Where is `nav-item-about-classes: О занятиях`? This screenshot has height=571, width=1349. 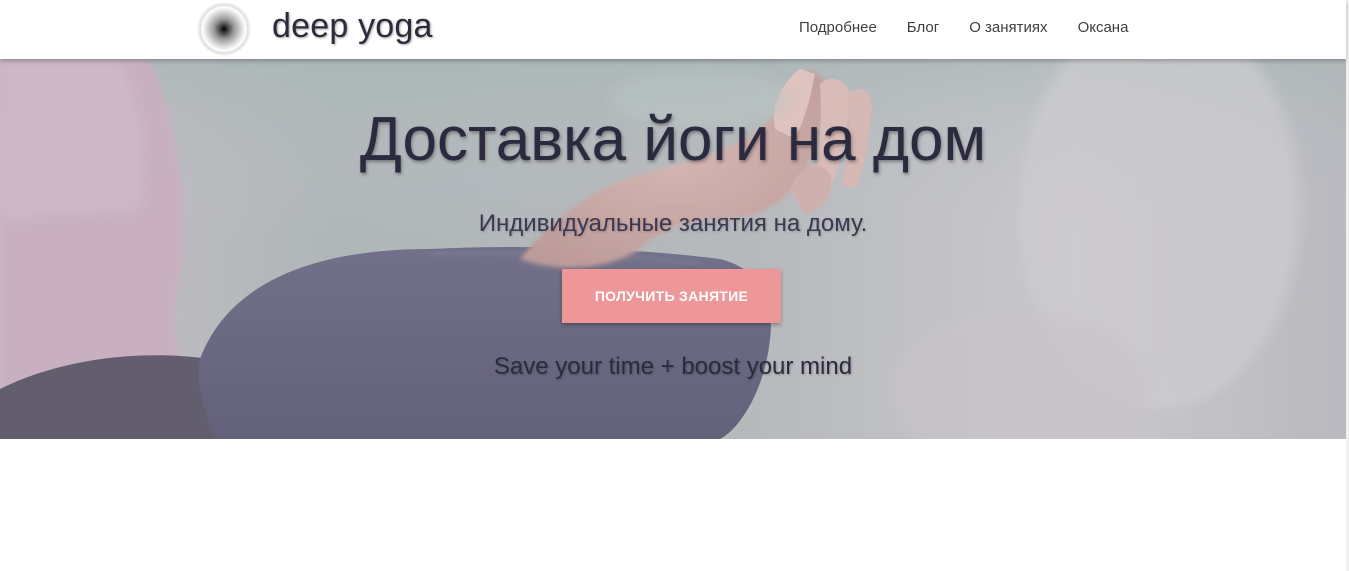 nav-item-about-classes: О занятиях is located at coordinates (1008, 27).